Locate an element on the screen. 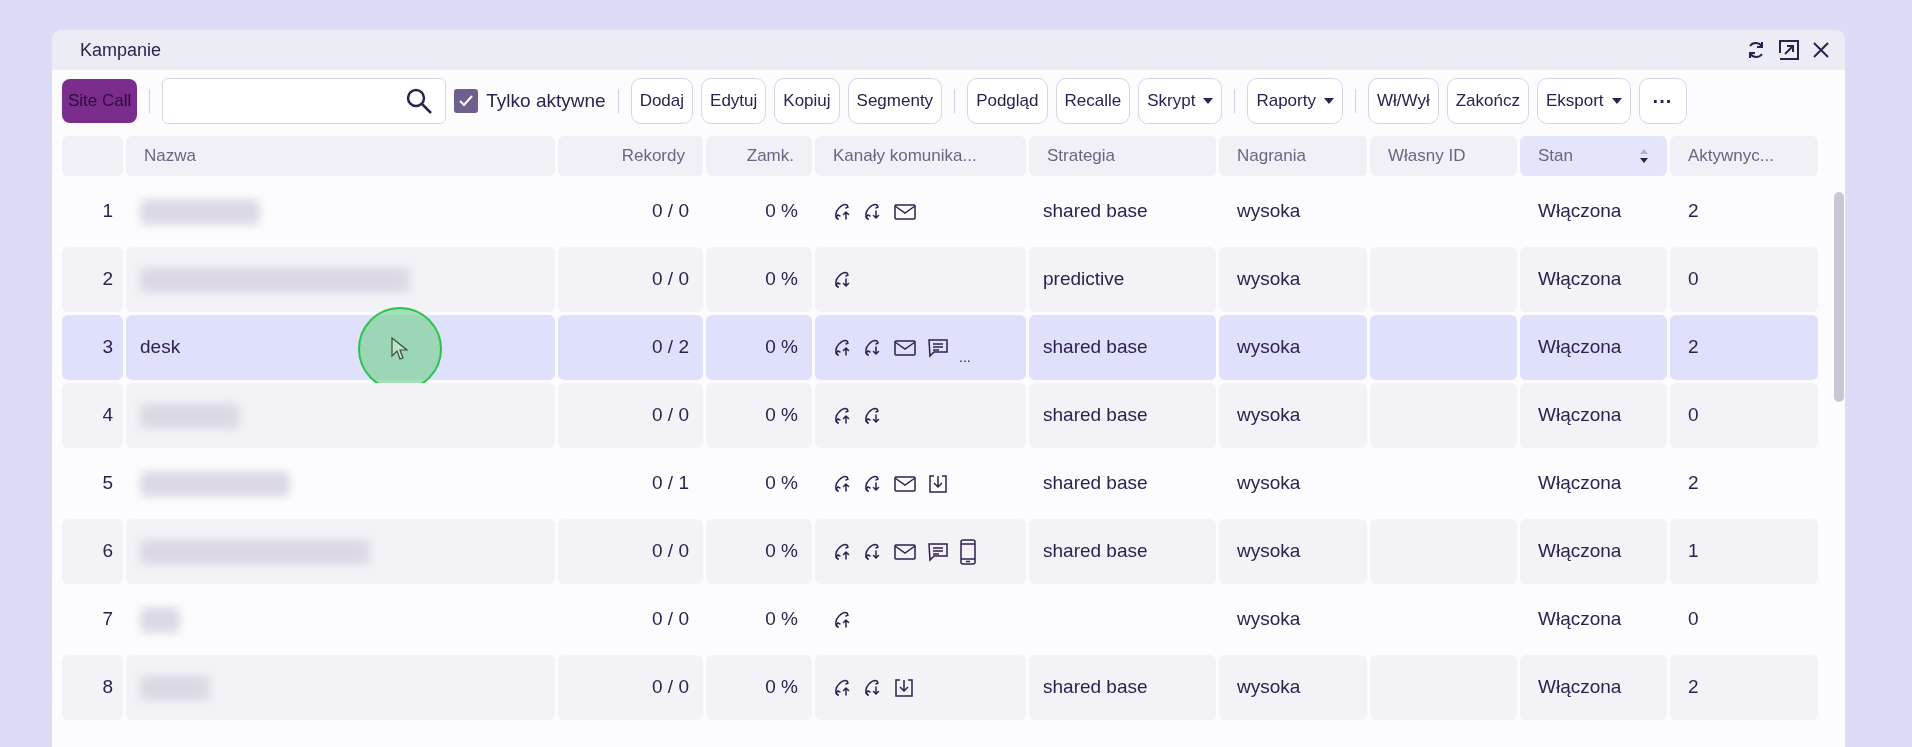  table-cell-text: 0 is located at coordinates (1693, 619).